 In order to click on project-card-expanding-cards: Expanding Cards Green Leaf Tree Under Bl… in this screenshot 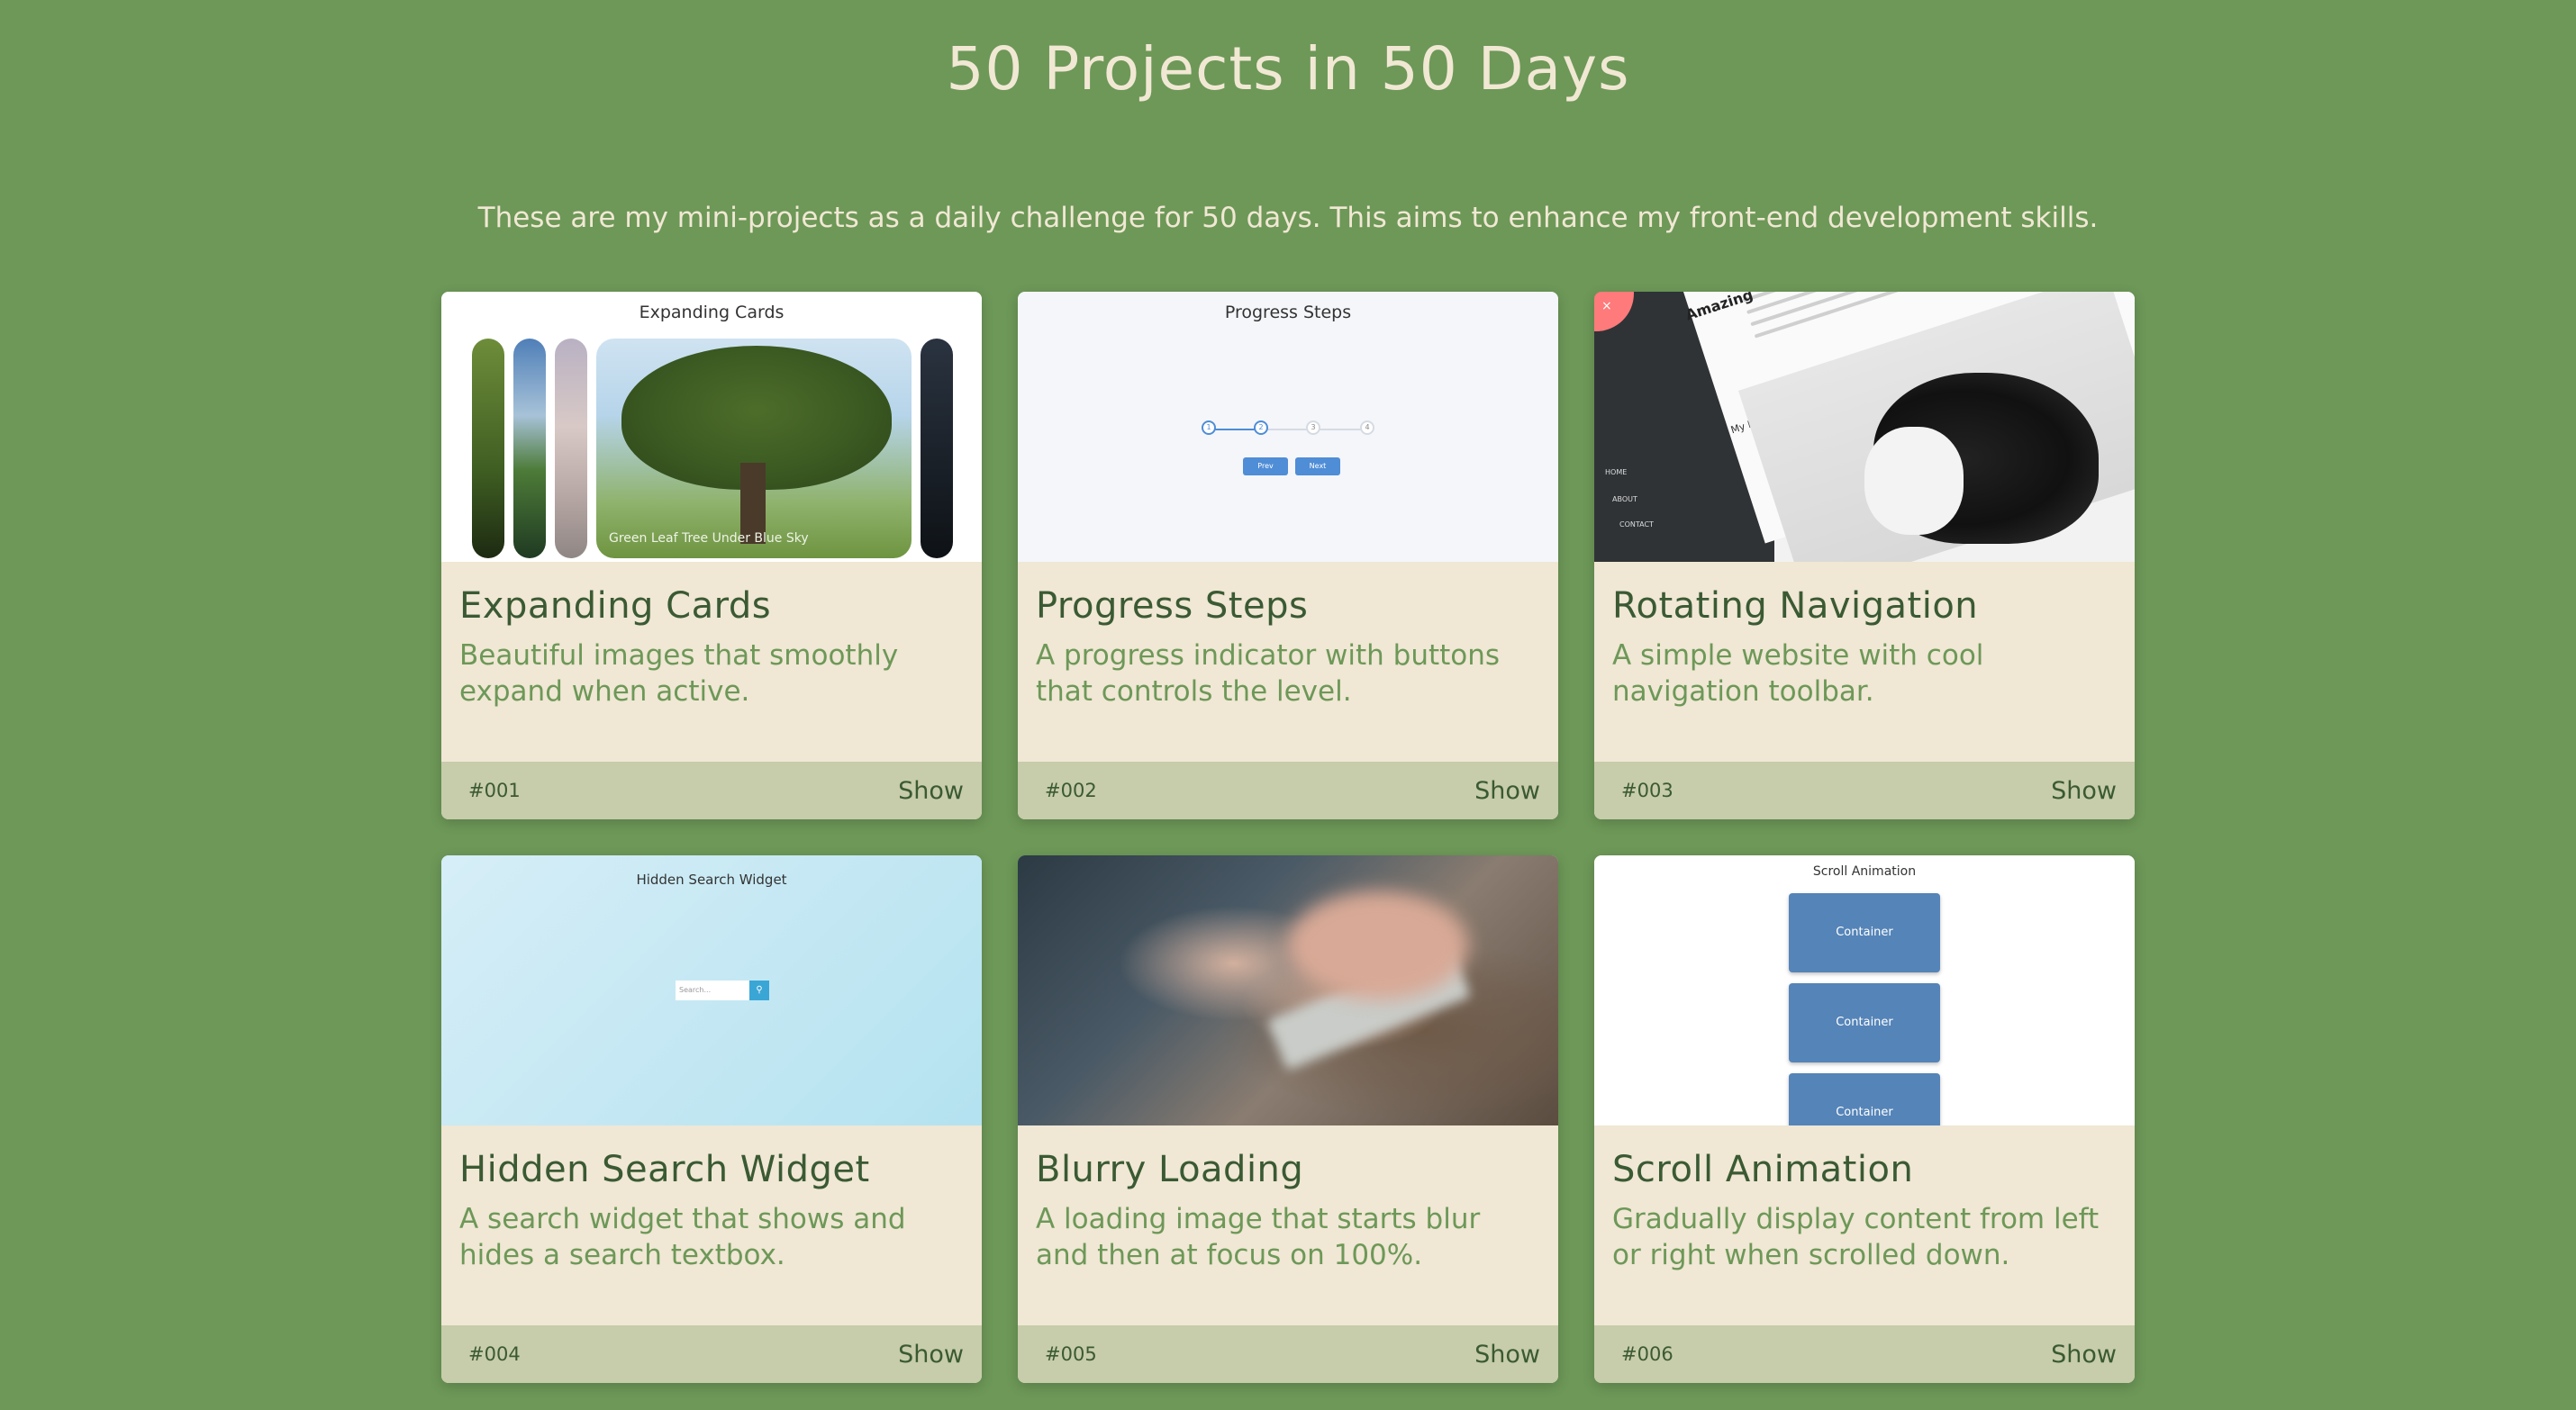, I will do `click(711, 555)`.